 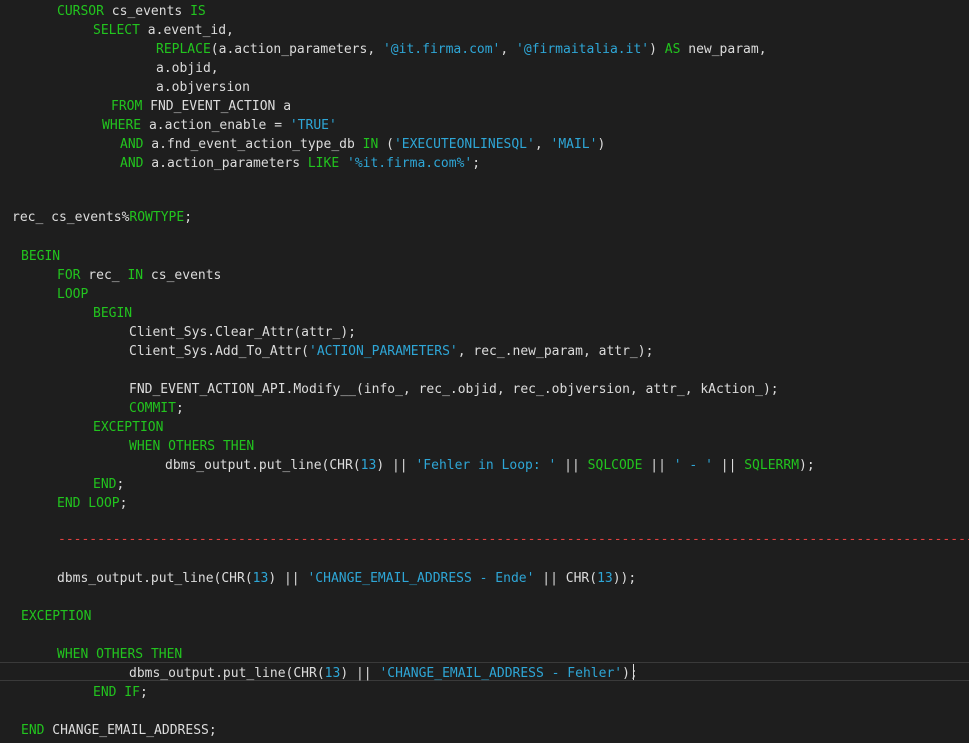 I want to click on code-line: END;, so click(x=108, y=484).